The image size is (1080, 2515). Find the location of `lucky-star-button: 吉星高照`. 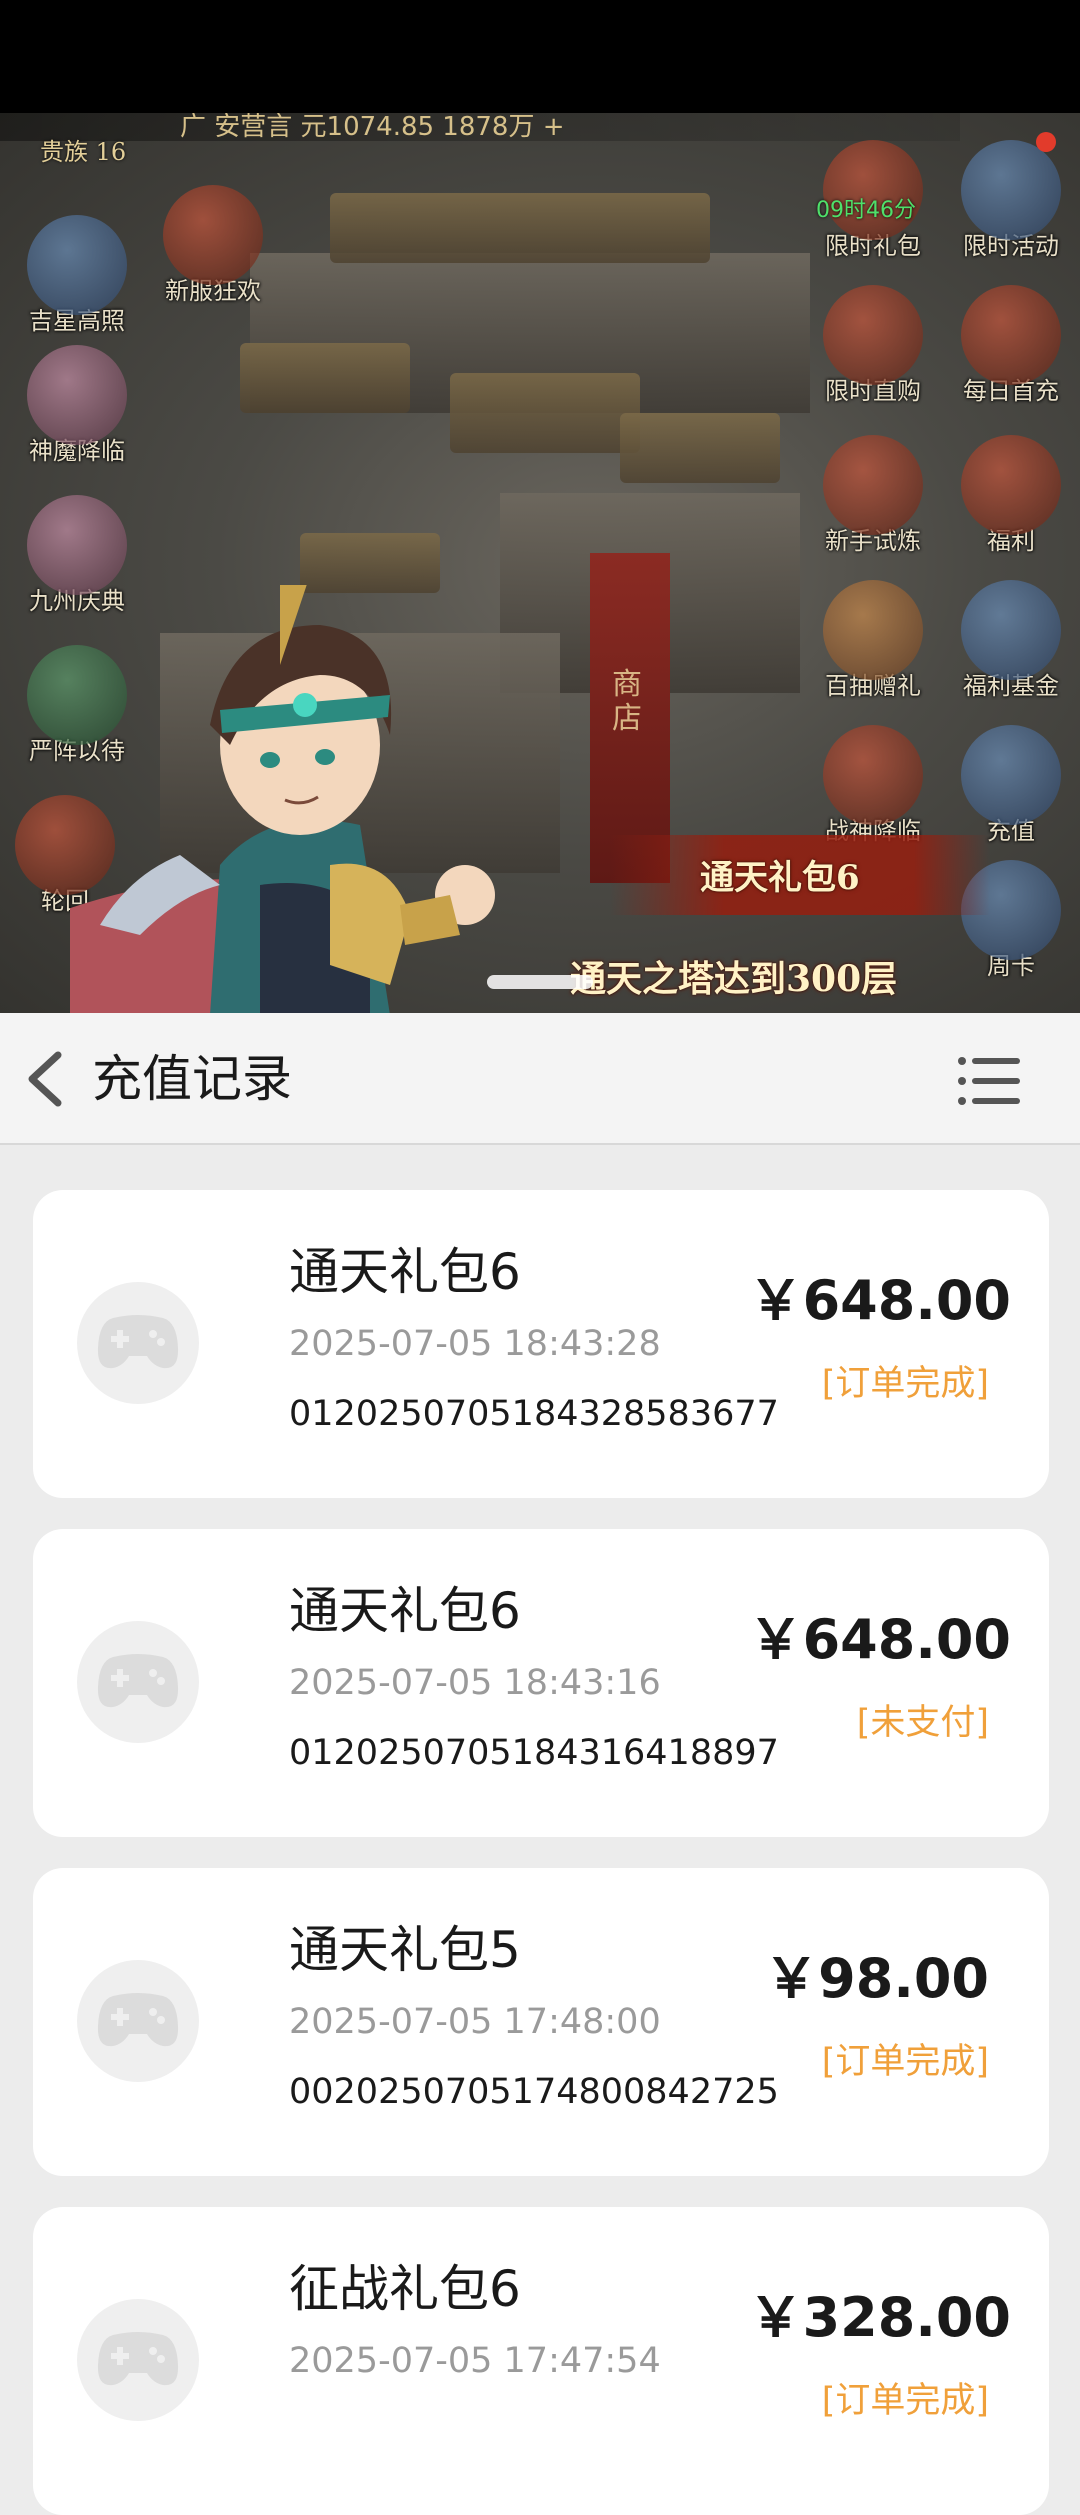

lucky-star-button: 吉星高照 is located at coordinates (77, 275).